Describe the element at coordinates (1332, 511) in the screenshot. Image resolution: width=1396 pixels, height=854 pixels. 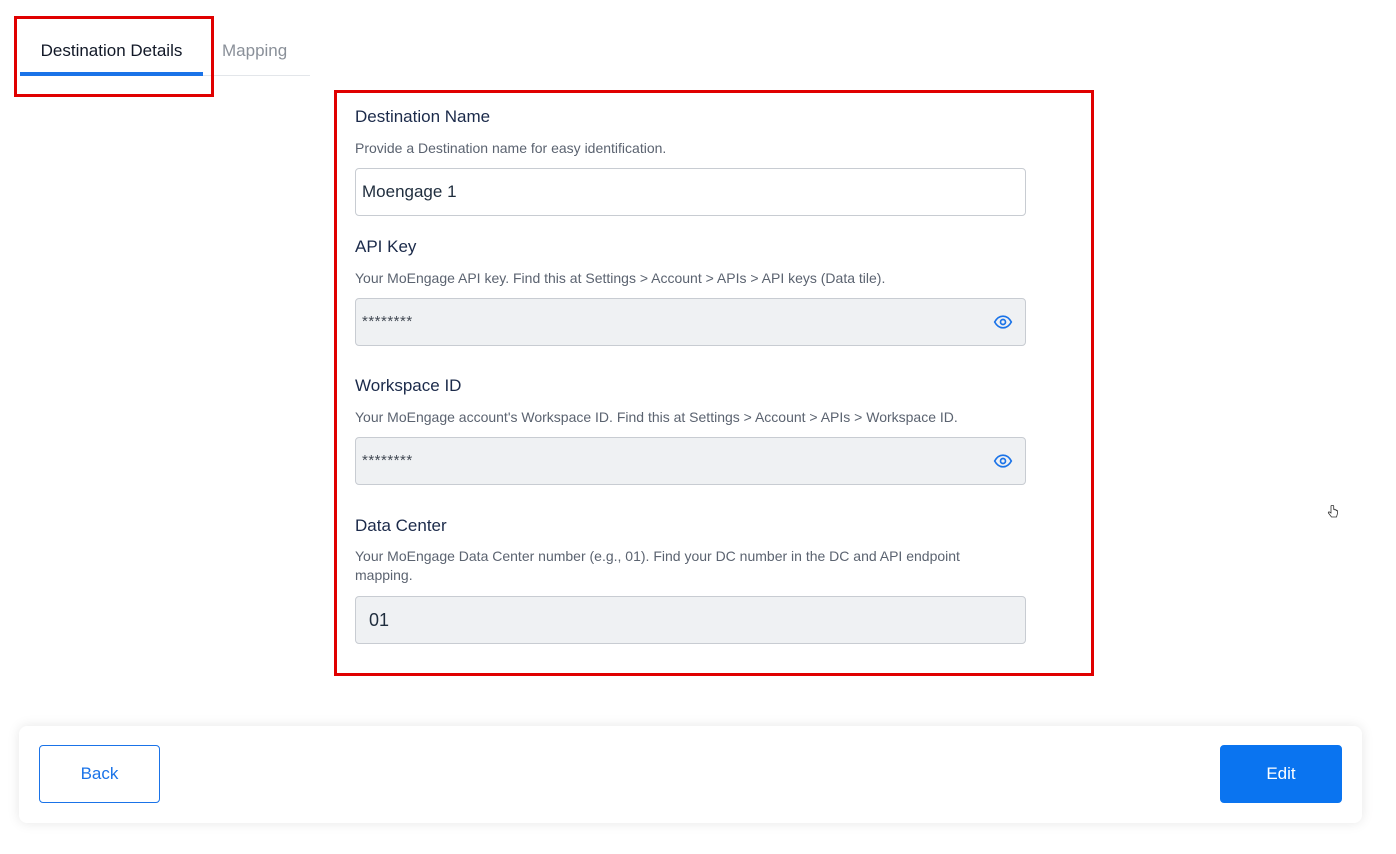
I see `hand-cursor-icon` at that location.